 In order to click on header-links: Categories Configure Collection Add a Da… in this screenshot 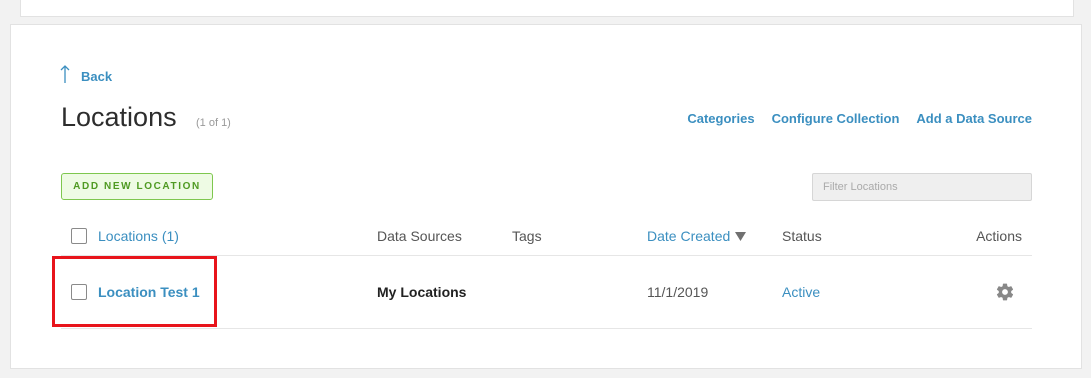, I will do `click(859, 118)`.